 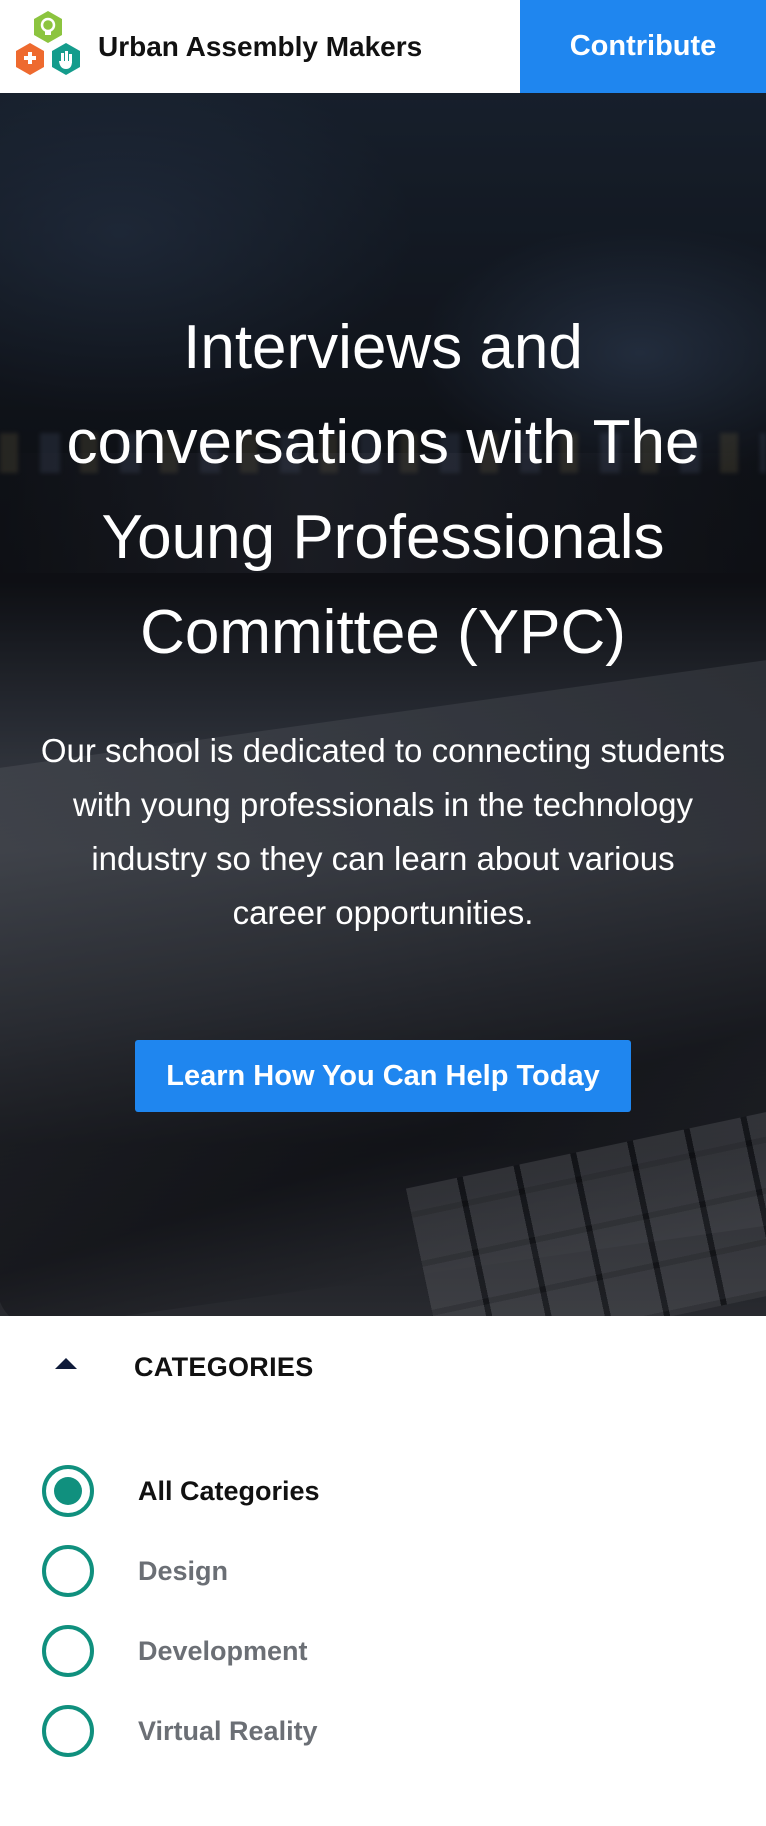 What do you see at coordinates (223, 1651) in the screenshot?
I see `category-label: Development` at bounding box center [223, 1651].